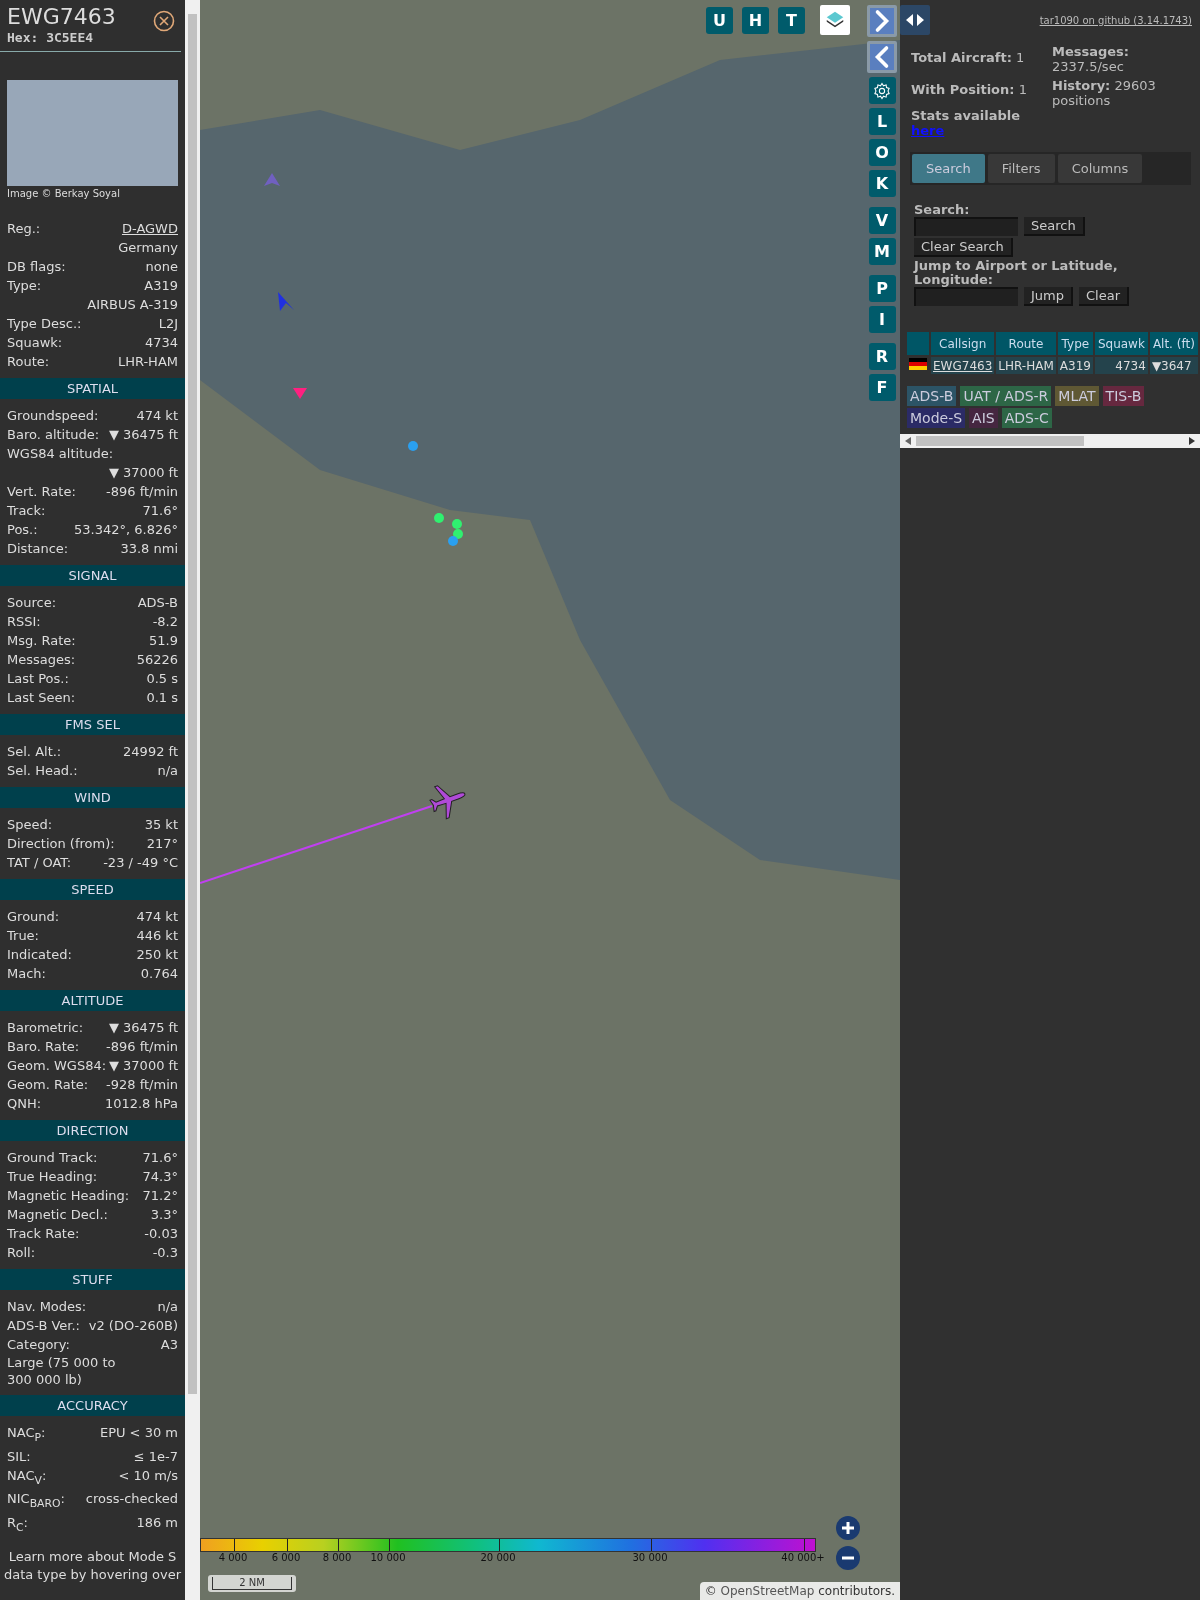 The image size is (1200, 1600). I want to click on field-value: A3, so click(169, 1345).